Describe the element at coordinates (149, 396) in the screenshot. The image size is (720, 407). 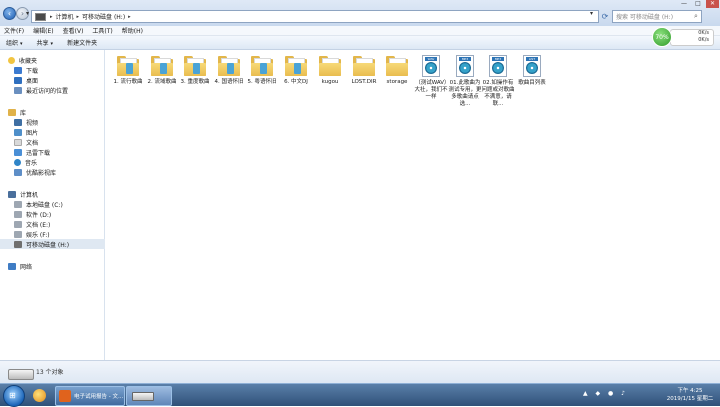
I see `taskbar-app-explorer` at that location.